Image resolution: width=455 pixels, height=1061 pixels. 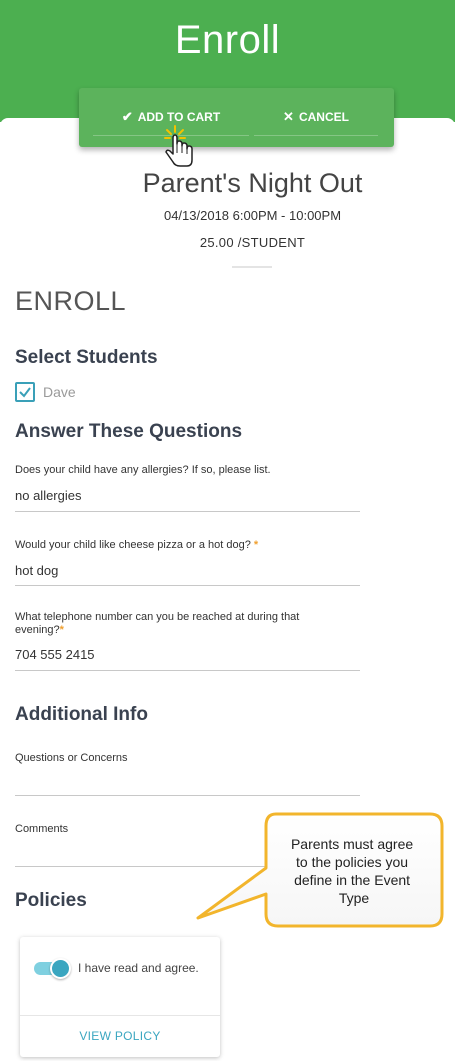 What do you see at coordinates (252, 242) in the screenshot?
I see `event-price: 25.00 /STUDENT` at bounding box center [252, 242].